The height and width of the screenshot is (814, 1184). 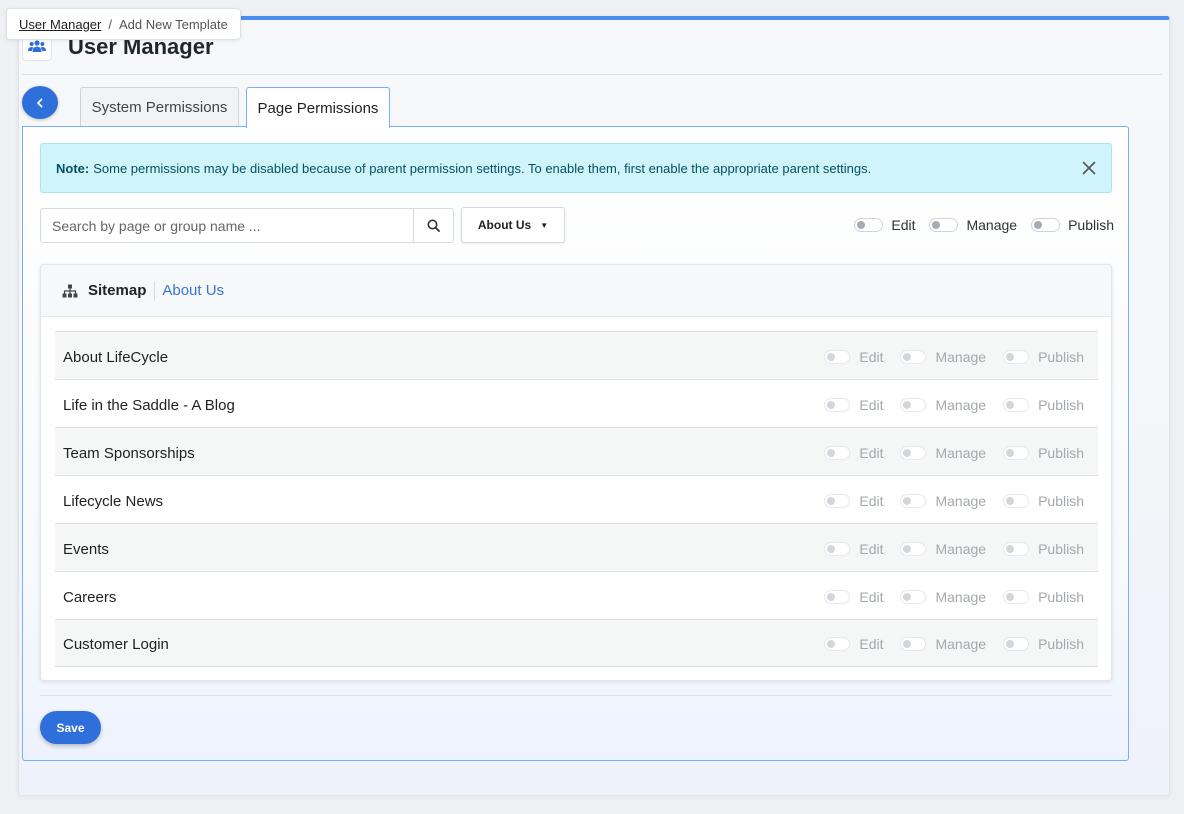 I want to click on tab-page-permissions: Page Permissions, so click(x=318, y=107).